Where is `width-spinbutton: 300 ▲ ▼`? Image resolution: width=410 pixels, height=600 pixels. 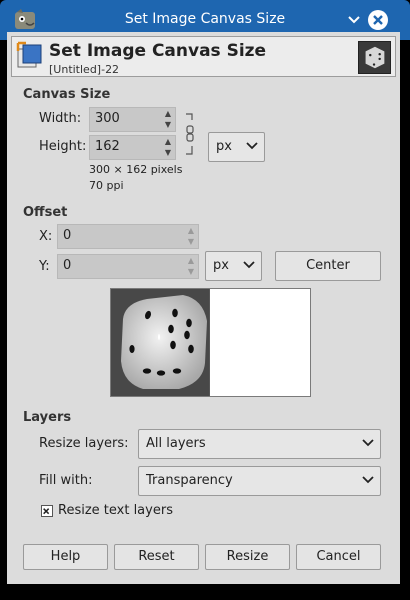
width-spinbutton: 300 ▲ ▼ is located at coordinates (132, 119).